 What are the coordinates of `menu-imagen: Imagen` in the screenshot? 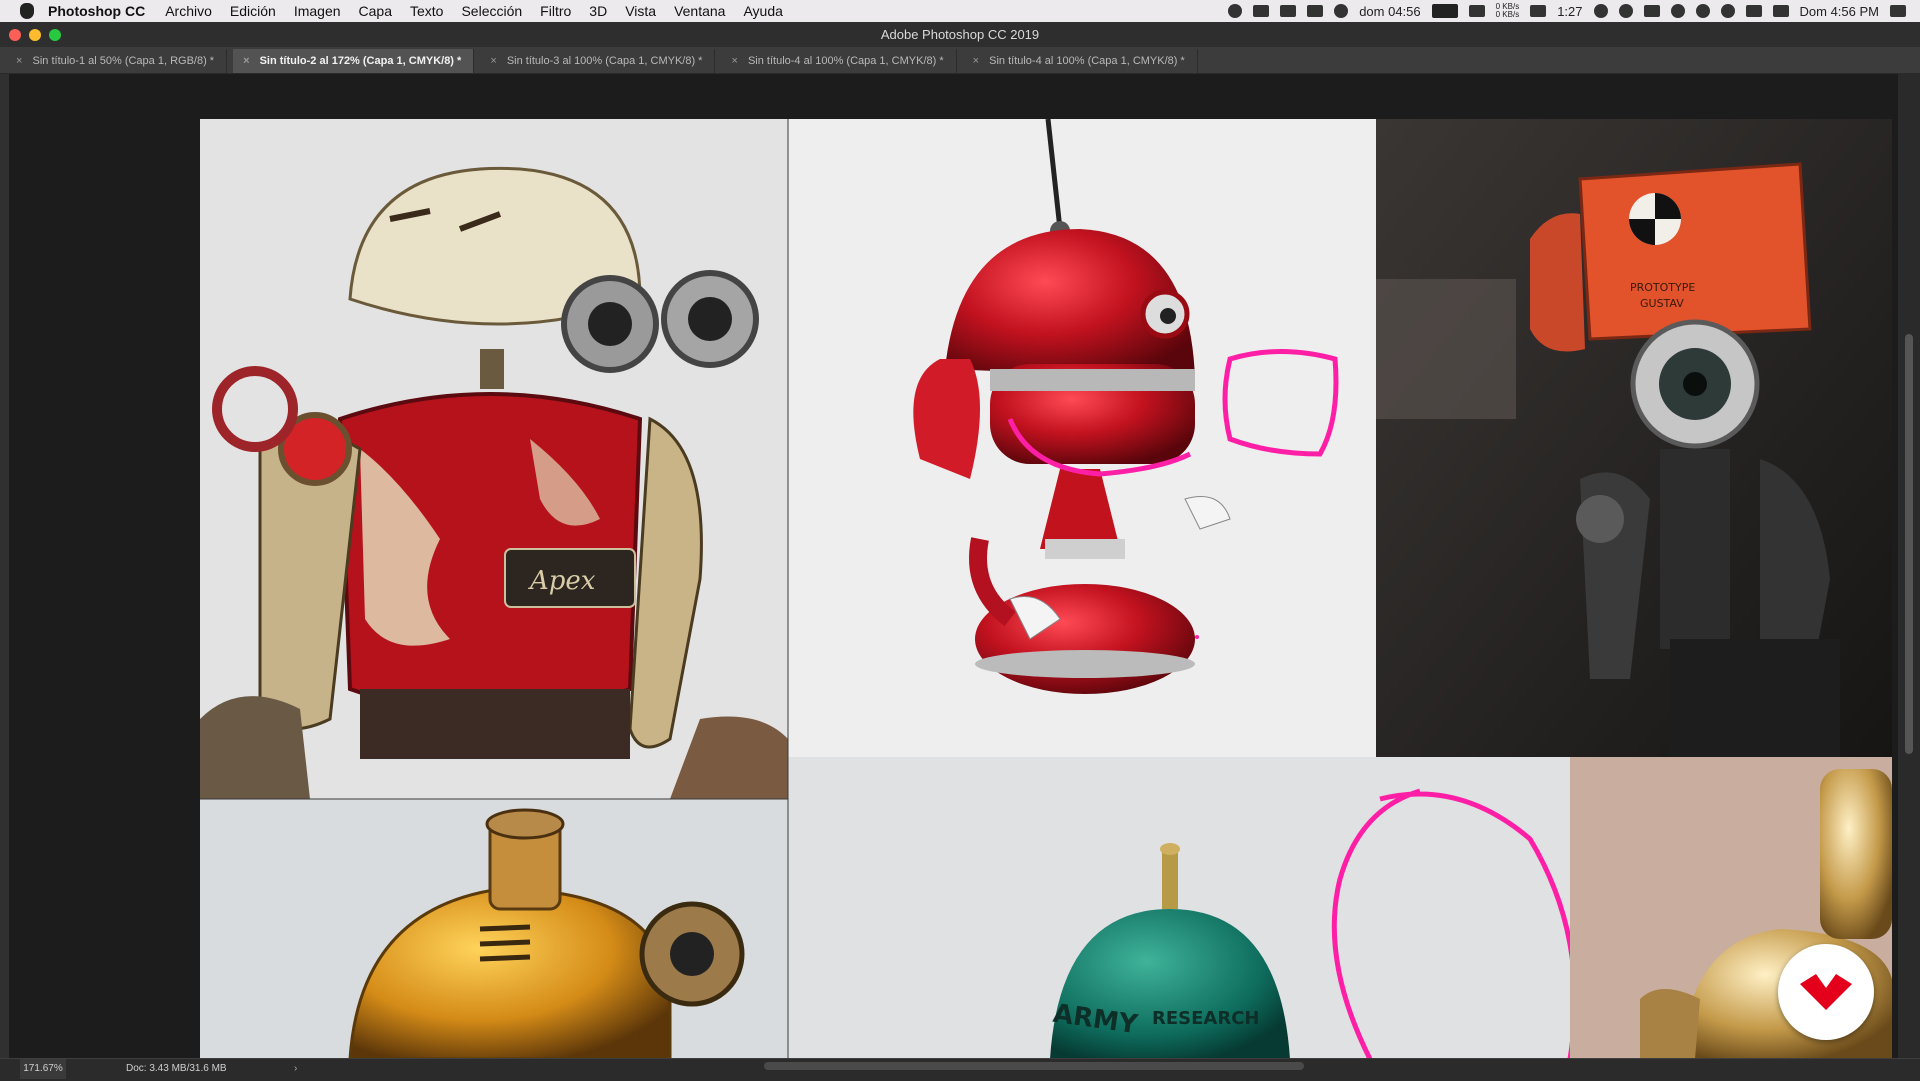 It's located at (317, 11).